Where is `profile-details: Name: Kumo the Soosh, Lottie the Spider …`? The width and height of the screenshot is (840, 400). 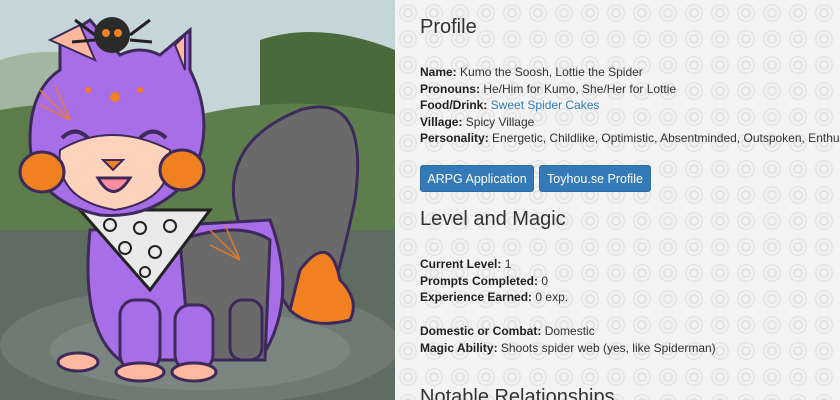
profile-details: Name: Kumo the Soosh, Lottie the Spider … is located at coordinates (630, 105).